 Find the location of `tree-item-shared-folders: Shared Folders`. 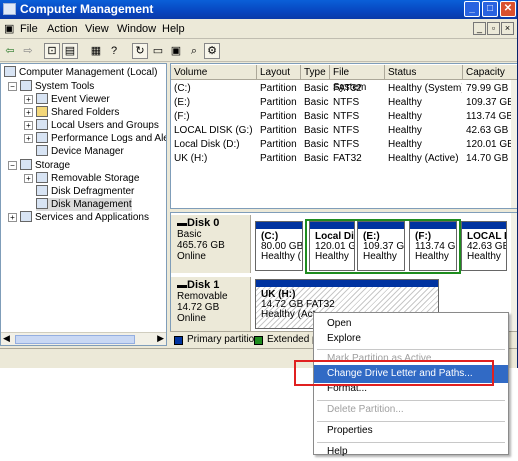

tree-item-shared-folders: Shared Folders is located at coordinates (77, 112).